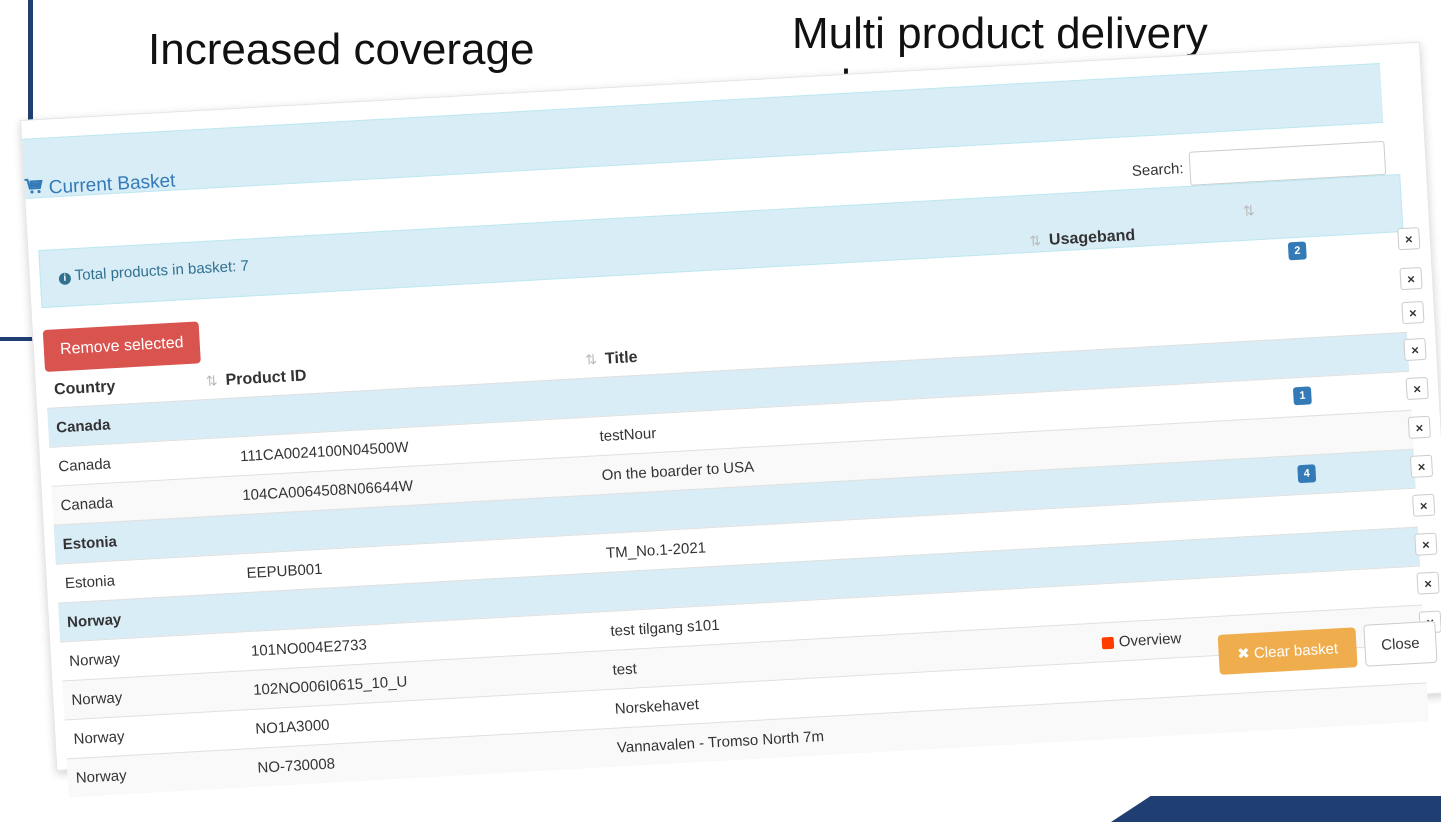 The image size is (1441, 822). Describe the element at coordinates (341, 49) in the screenshot. I see `slide-heading-left: Increased coverage` at that location.